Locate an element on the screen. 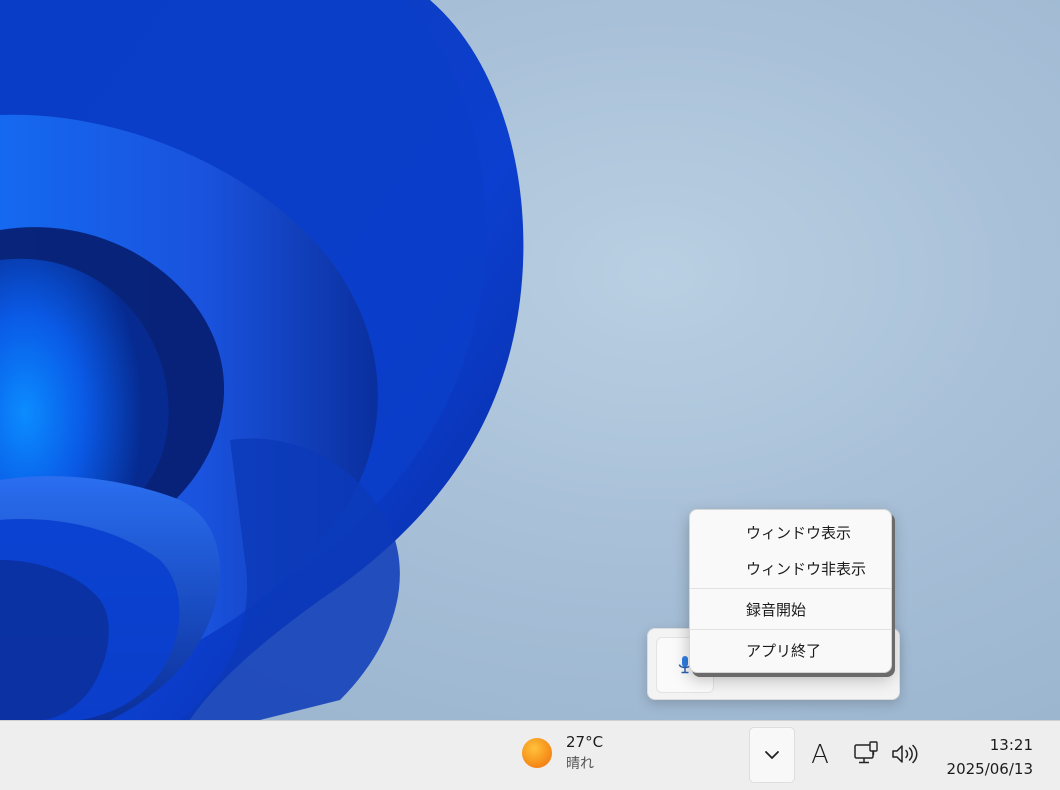 The height and width of the screenshot is (790, 1060). clock-time: 13:21 is located at coordinates (1011, 745).